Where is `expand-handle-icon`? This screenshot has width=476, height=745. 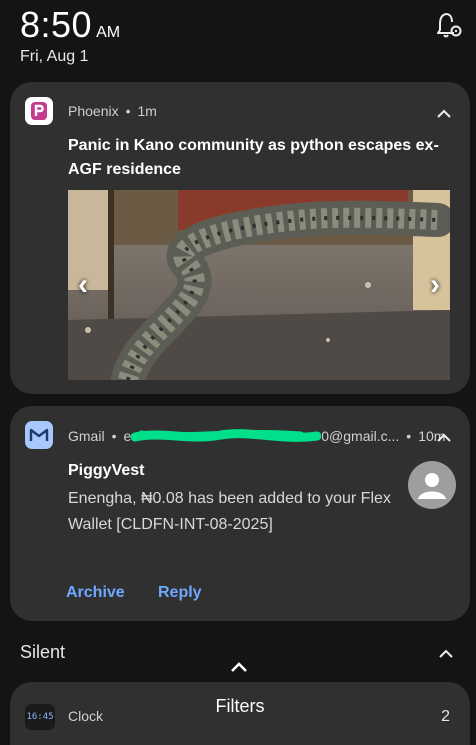
expand-handle-icon is located at coordinates (239, 666).